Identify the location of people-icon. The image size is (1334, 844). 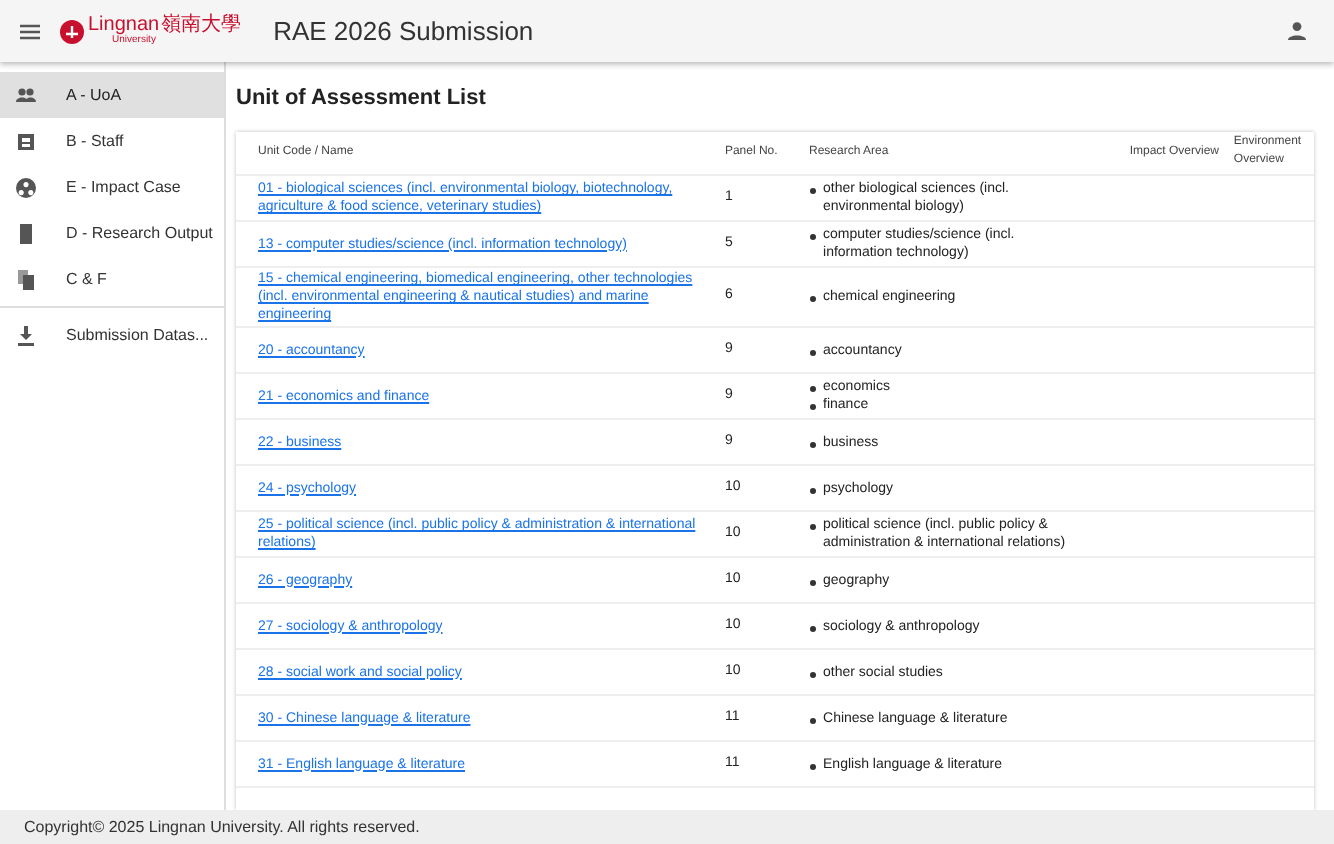
(26, 95).